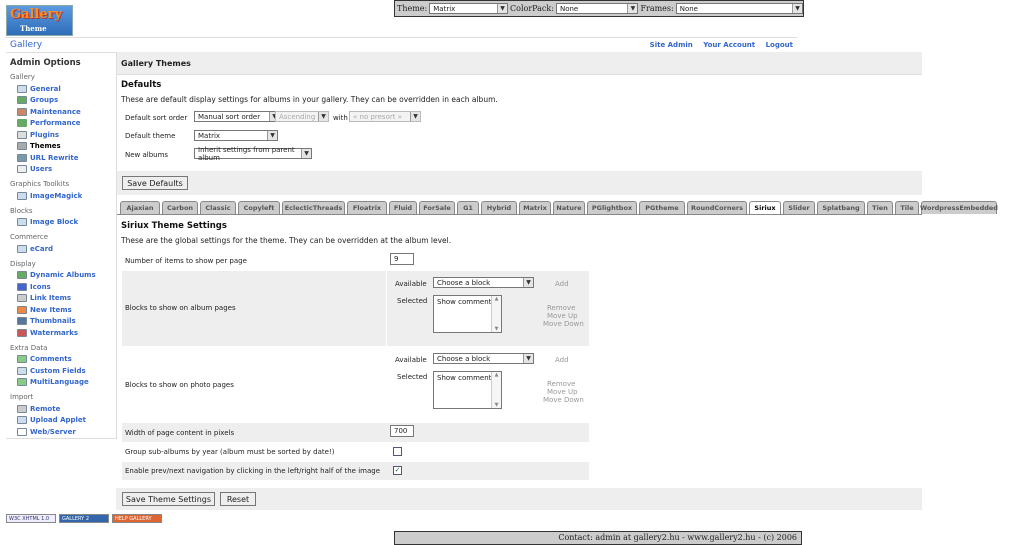 The width and height of the screenshot is (1024, 545). What do you see at coordinates (66, 112) in the screenshot?
I see `sidebar-item-maintenance: Maintenance` at bounding box center [66, 112].